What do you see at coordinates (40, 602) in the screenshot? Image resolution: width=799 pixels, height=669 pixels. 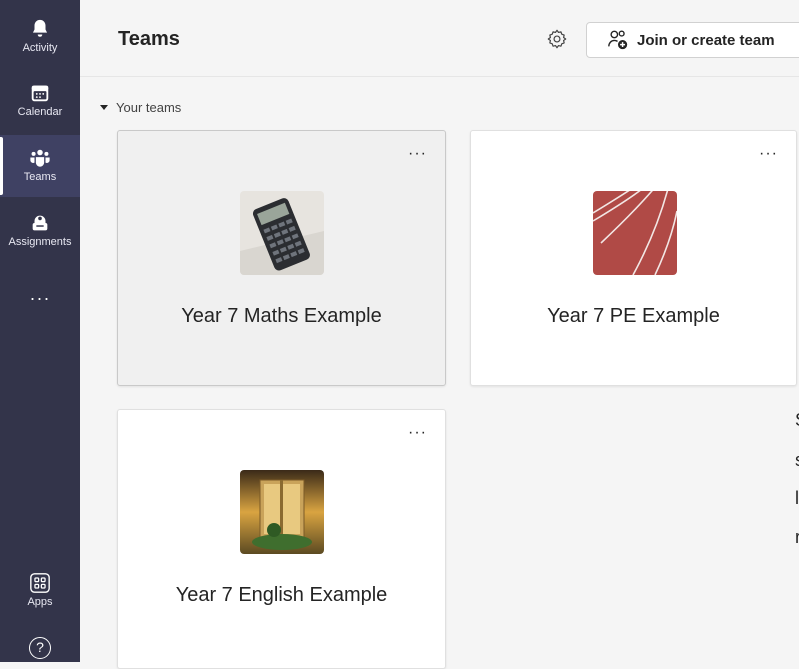 I see `rail-item-label: Apps` at bounding box center [40, 602].